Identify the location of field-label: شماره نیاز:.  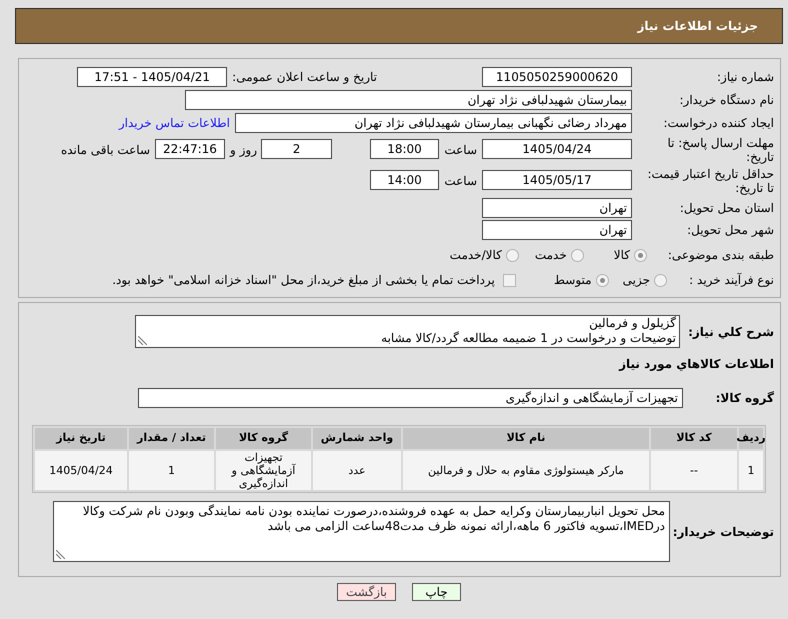
(745, 77).